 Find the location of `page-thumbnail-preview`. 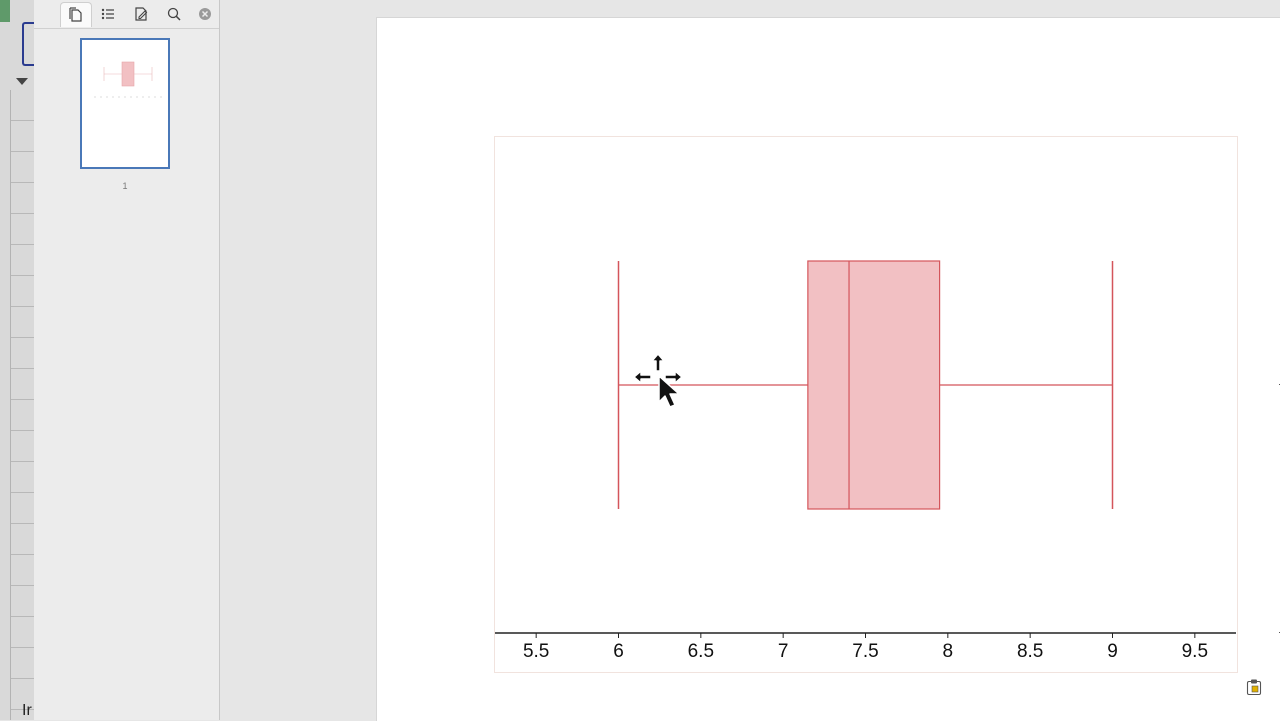

page-thumbnail-preview is located at coordinates (128, 79).